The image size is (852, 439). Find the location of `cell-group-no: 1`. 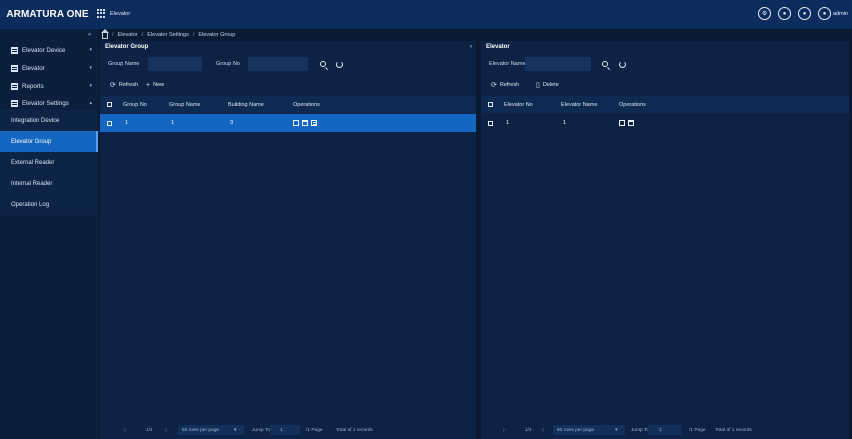

cell-group-no: 1 is located at coordinates (127, 123).